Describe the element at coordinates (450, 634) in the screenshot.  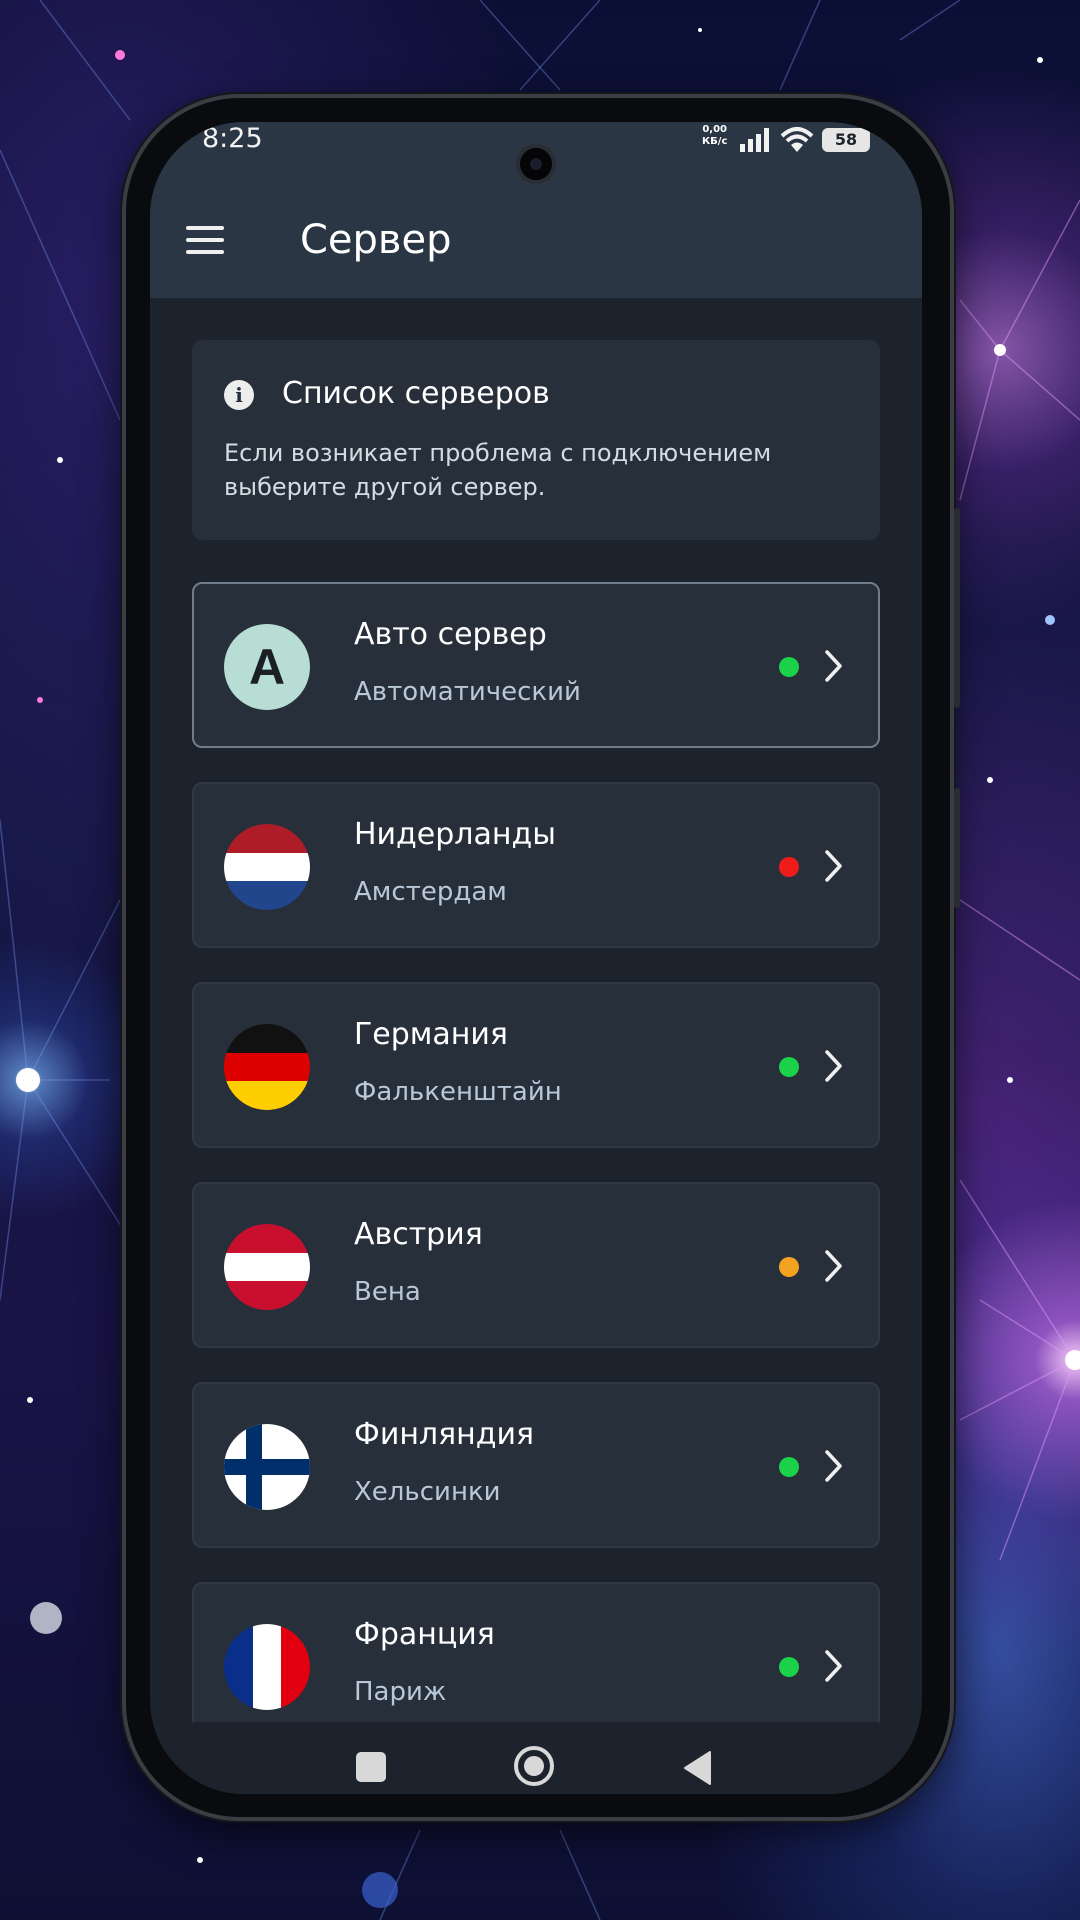
I see `server-name: Авто сервер` at that location.